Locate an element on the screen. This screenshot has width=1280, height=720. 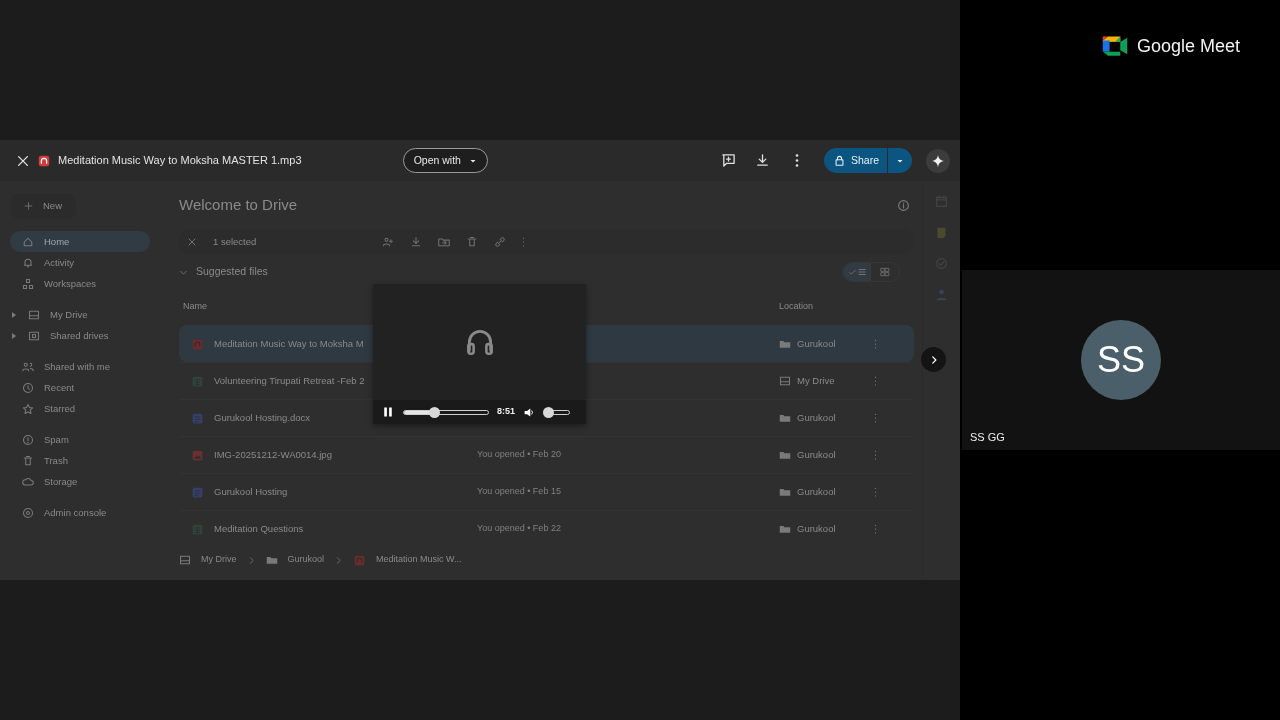
list-icon is located at coordinates (861, 272).